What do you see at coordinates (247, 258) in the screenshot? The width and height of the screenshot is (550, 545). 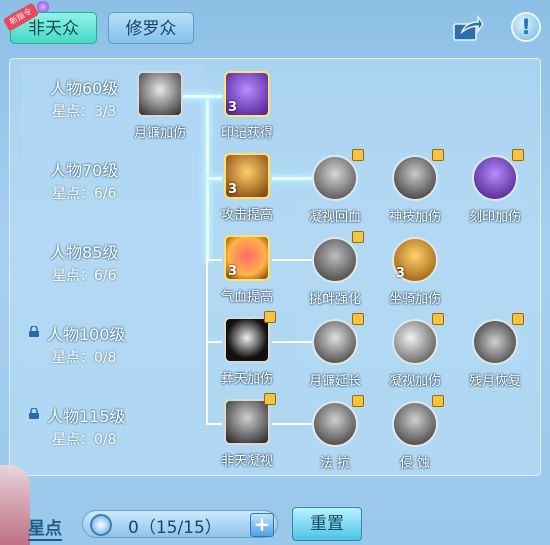 I see `heart-icon: 3` at bounding box center [247, 258].